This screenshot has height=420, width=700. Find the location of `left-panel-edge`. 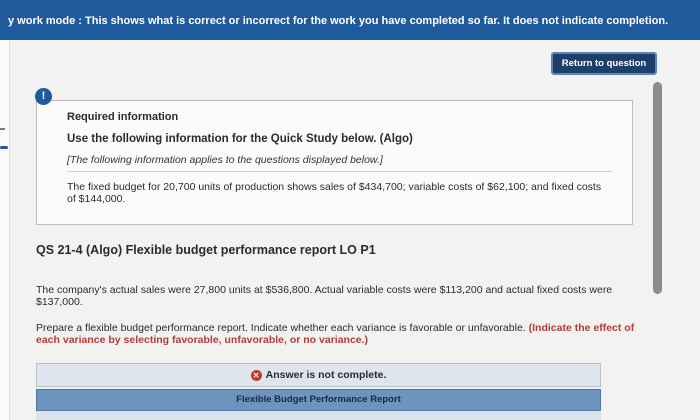

left-panel-edge is located at coordinates (5, 230).